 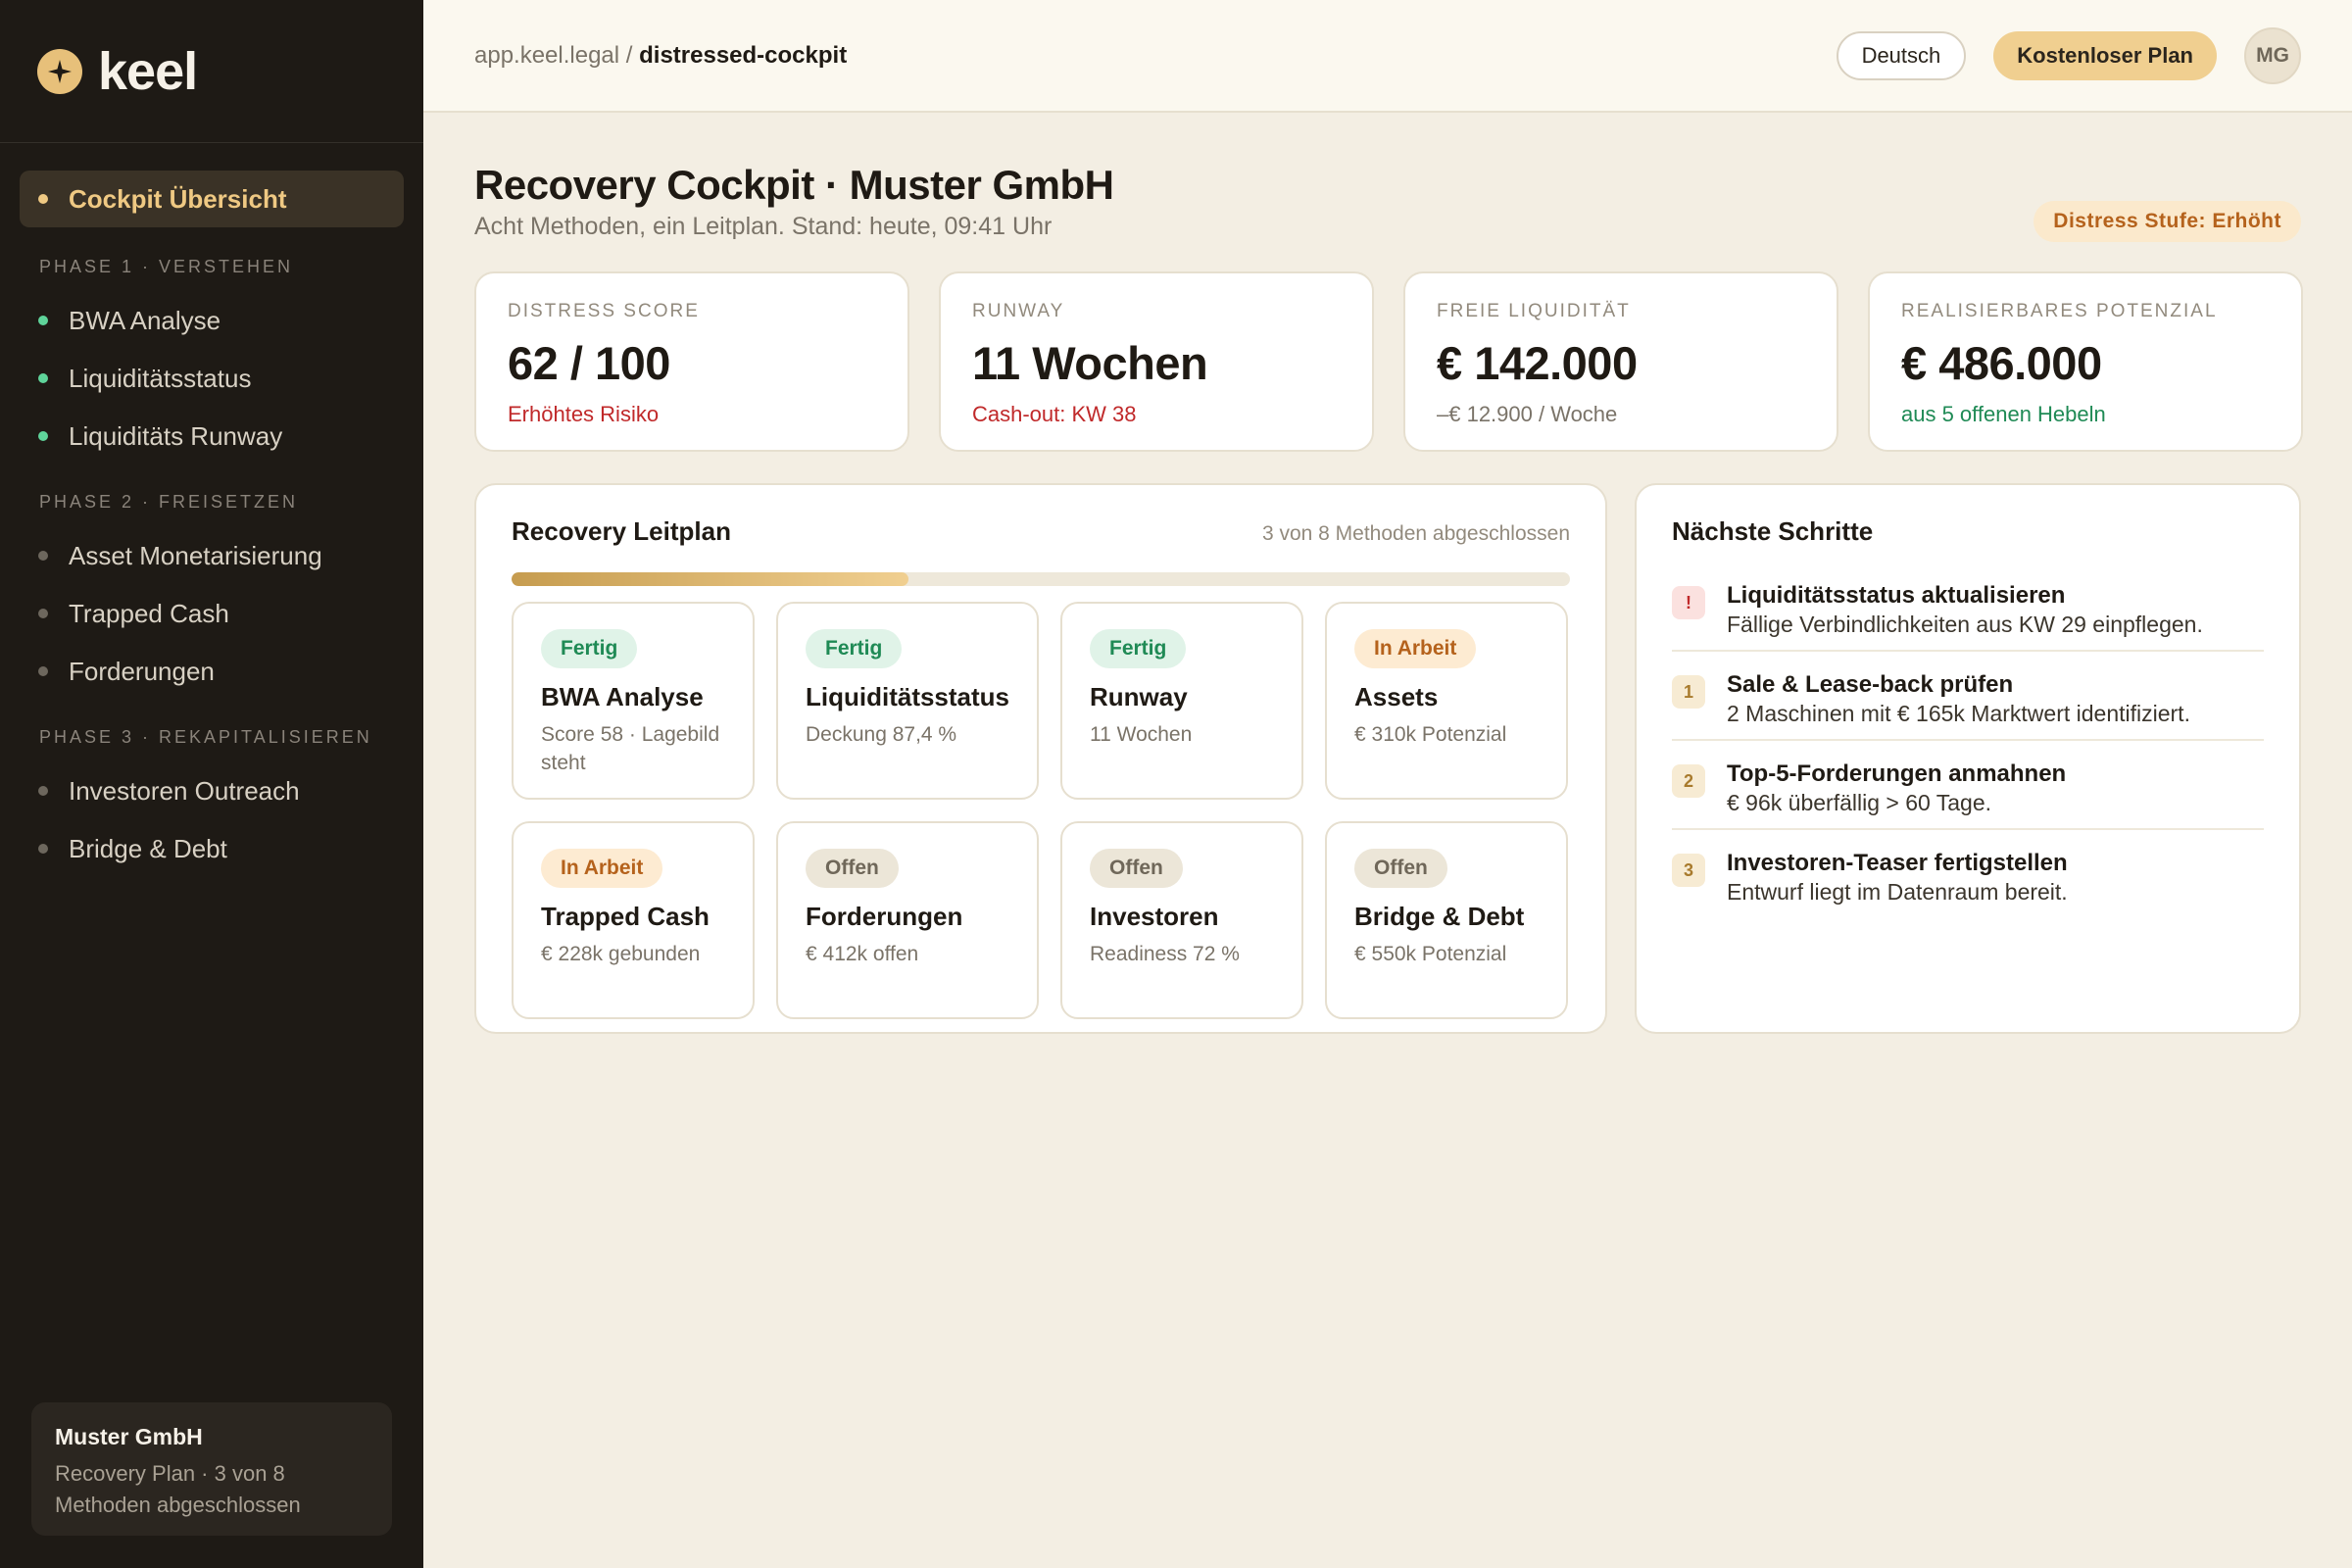 I want to click on leitplan-progress-bar, so click(x=1041, y=579).